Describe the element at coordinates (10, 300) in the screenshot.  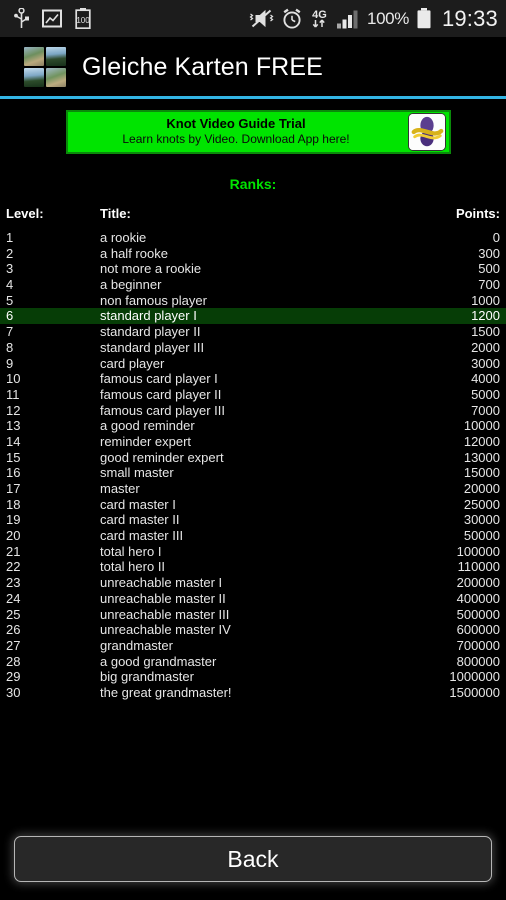
I see `cell-level: 5` at that location.